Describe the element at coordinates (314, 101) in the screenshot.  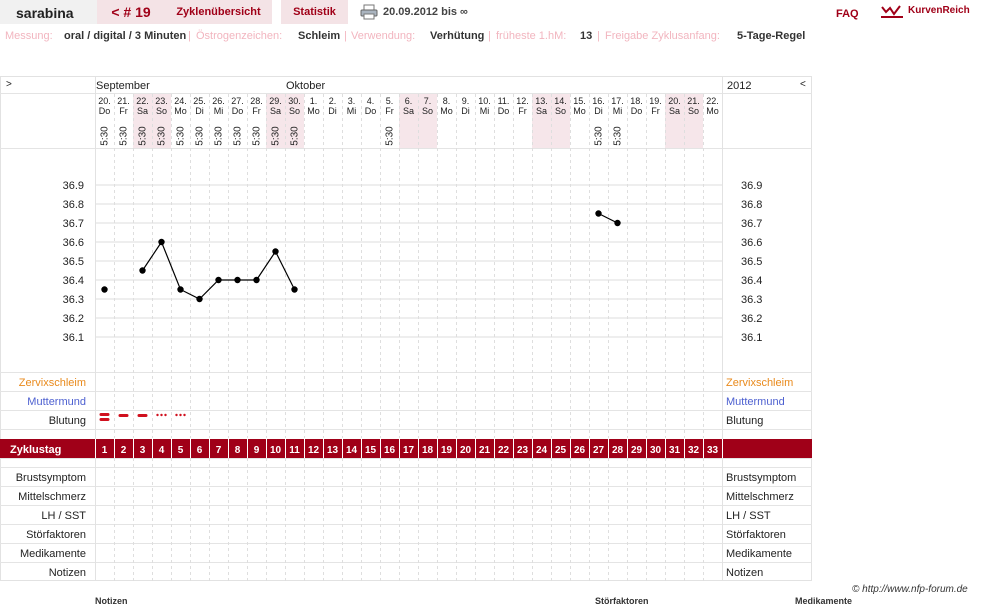
I see `day-date-label: 1.` at that location.